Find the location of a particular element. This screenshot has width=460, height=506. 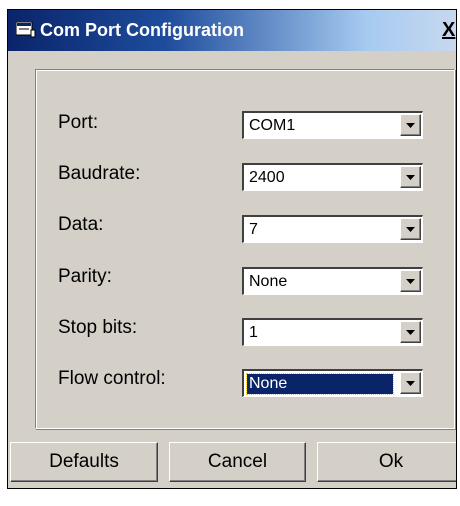

app-window-icon is located at coordinates (26, 30).